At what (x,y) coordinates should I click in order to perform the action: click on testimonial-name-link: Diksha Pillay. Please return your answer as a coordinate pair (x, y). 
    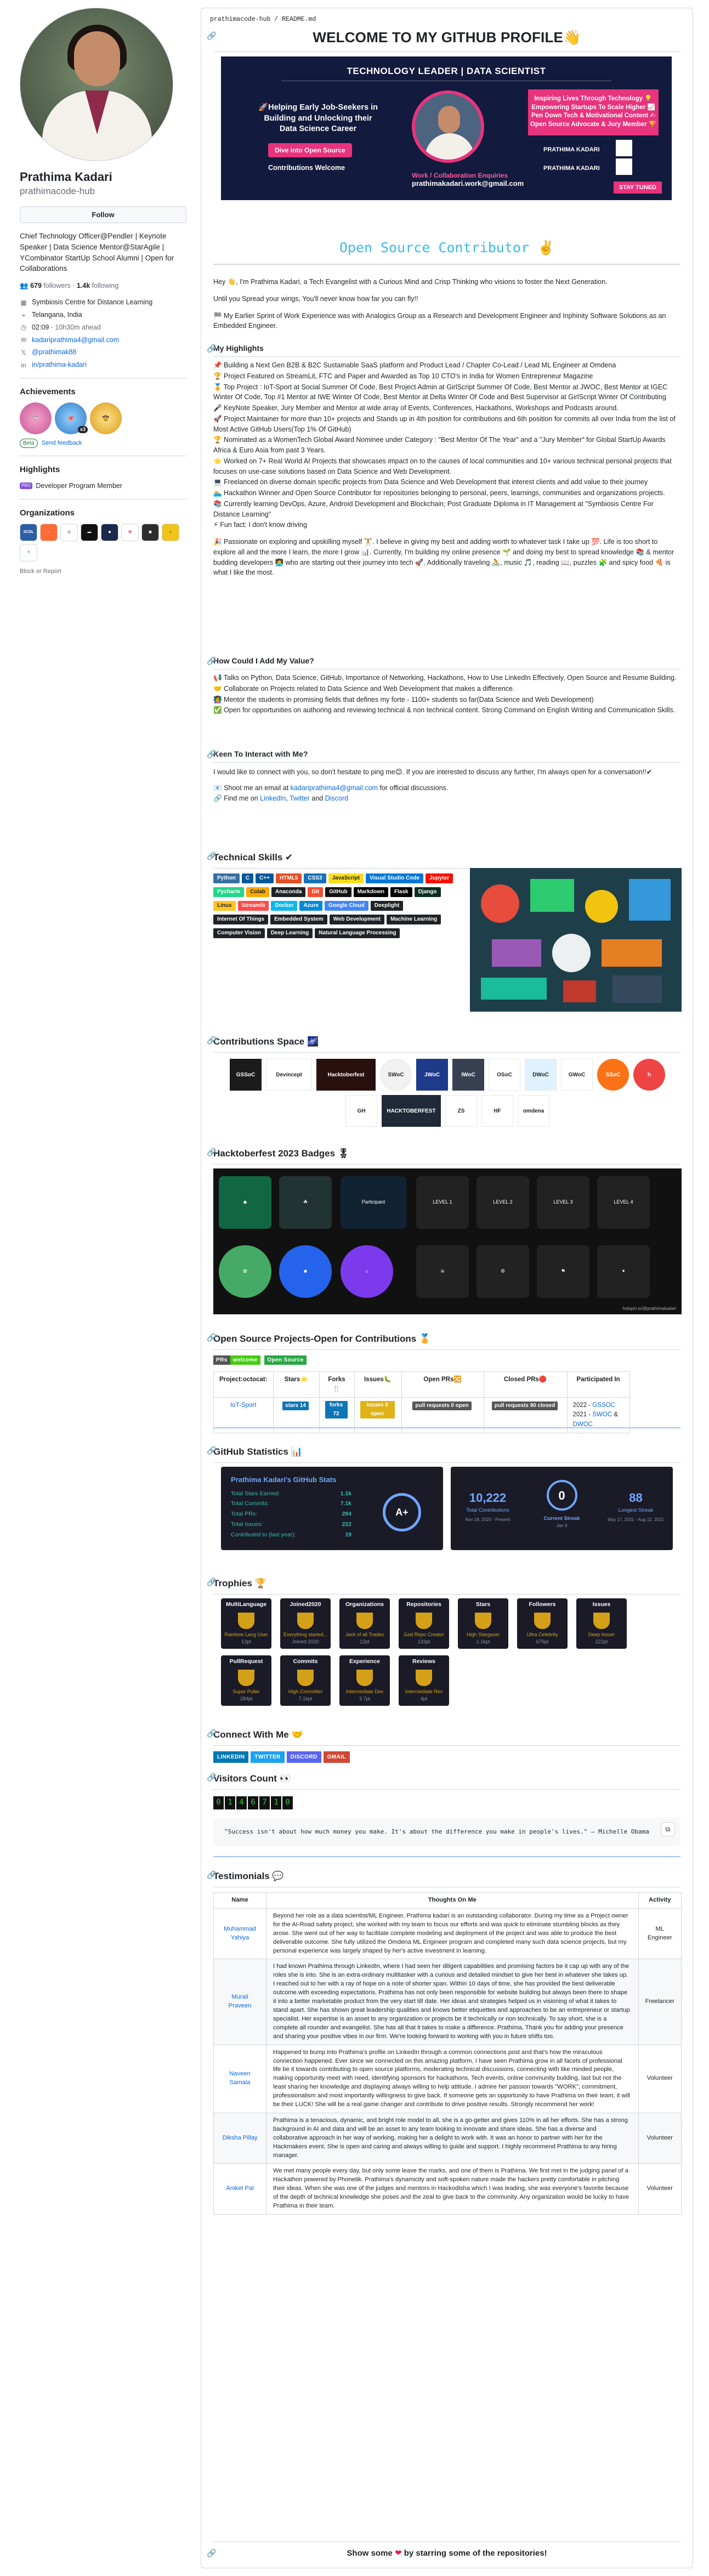
    Looking at the image, I should click on (239, 2138).